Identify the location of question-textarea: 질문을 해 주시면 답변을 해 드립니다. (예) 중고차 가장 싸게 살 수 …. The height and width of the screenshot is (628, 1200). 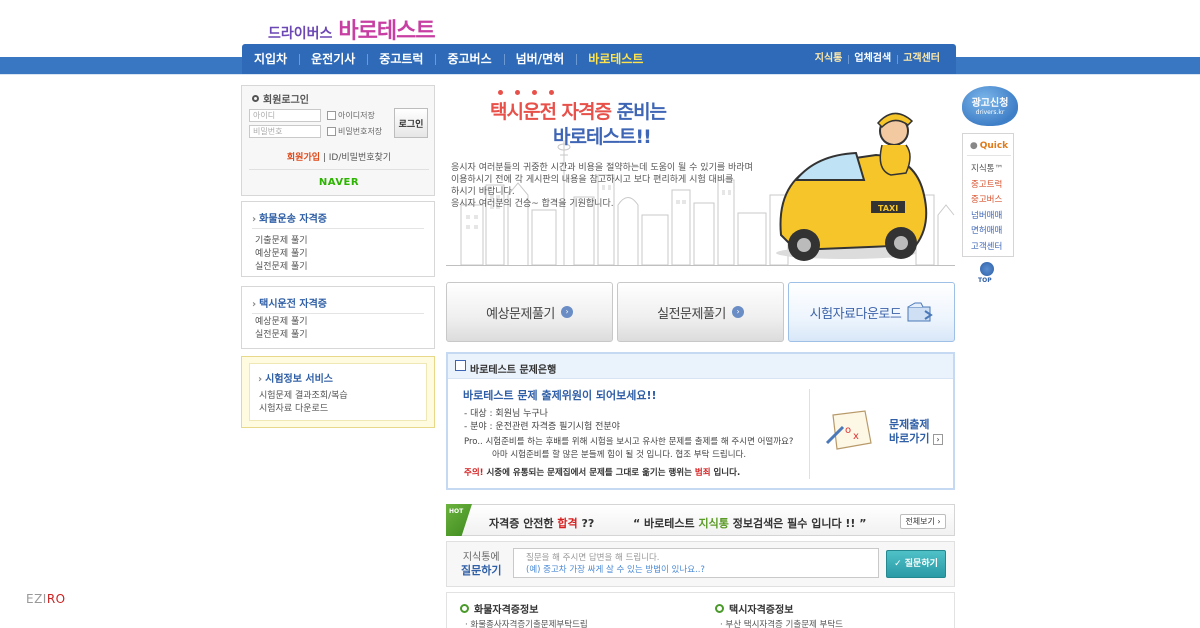
(696, 563).